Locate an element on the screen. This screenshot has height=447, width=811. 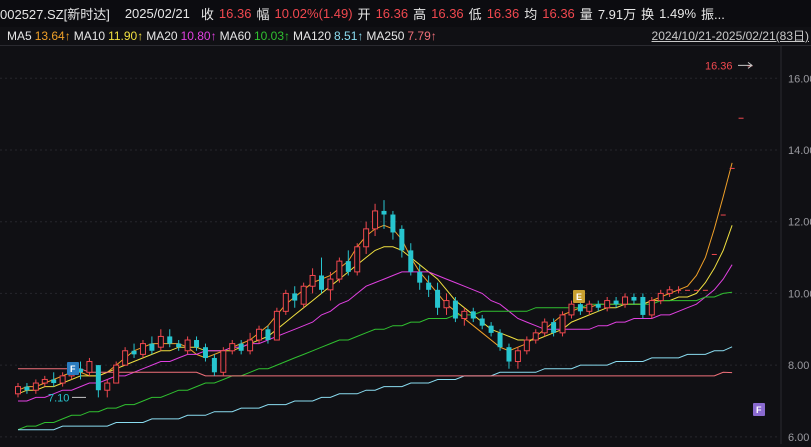
ma10-label: MA10 is located at coordinates (89, 36).